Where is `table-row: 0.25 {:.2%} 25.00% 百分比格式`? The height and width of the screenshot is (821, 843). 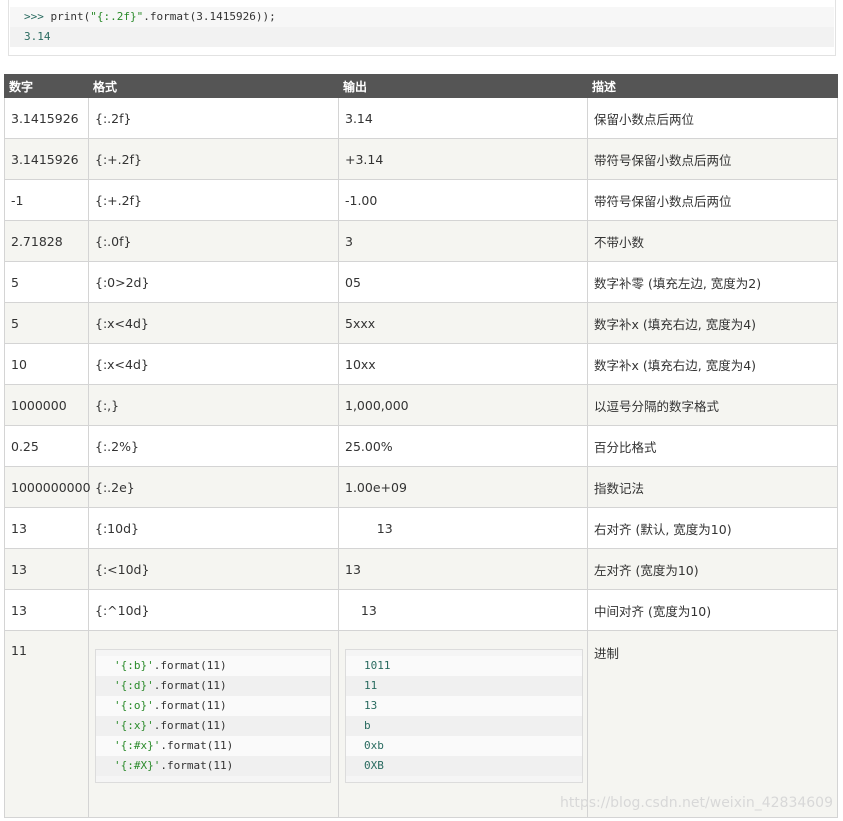
table-row: 0.25 {:.2%} 25.00% 百分比格式 is located at coordinates (421, 446).